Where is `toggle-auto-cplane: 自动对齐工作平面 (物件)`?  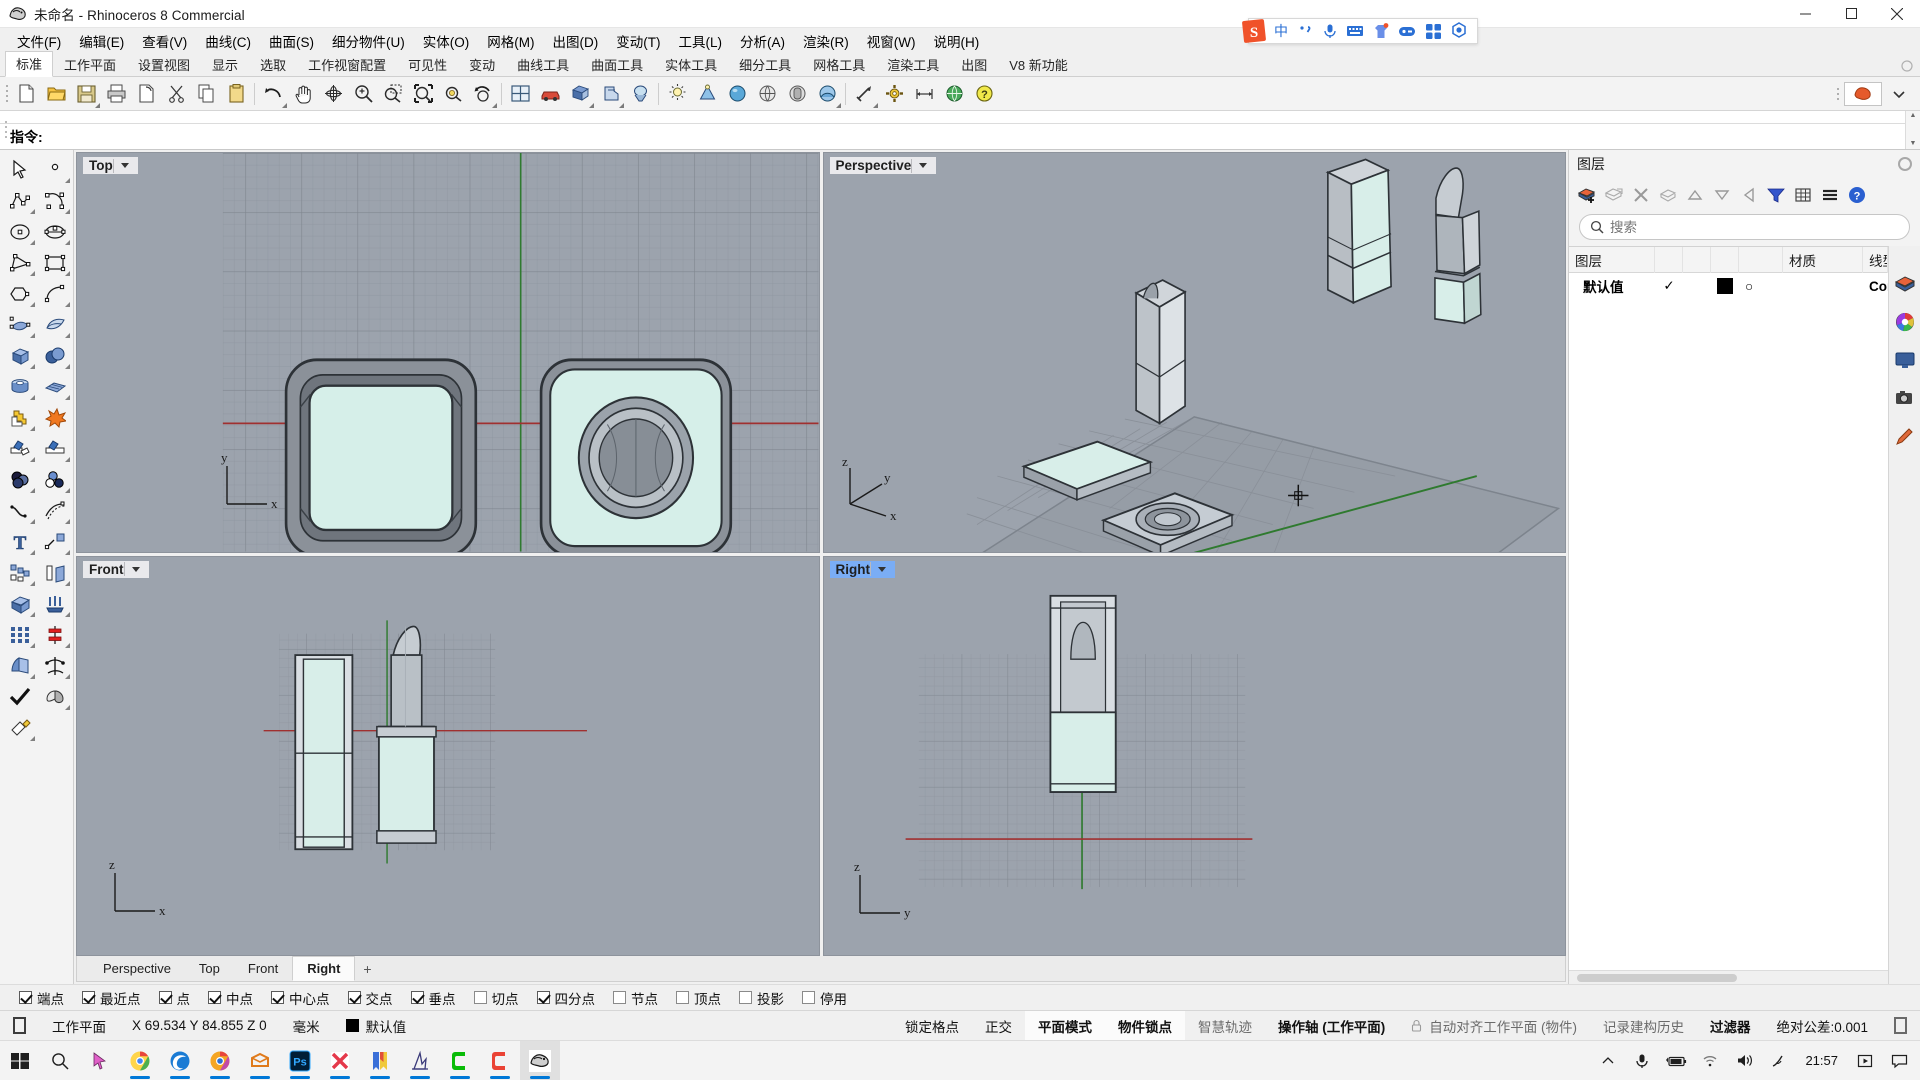 toggle-auto-cplane: 自动对齐工作平面 (物件) is located at coordinates (1494, 1026).